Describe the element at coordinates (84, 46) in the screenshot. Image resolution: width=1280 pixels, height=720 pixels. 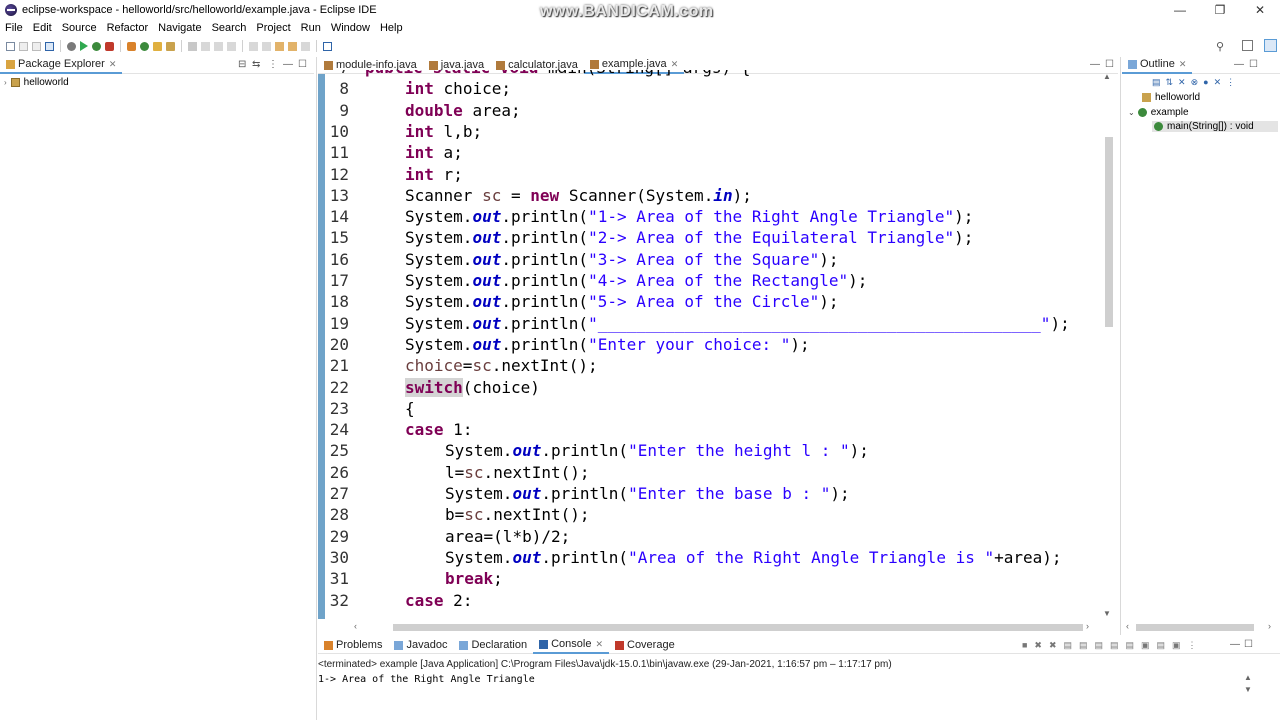
I see `run-icon` at that location.